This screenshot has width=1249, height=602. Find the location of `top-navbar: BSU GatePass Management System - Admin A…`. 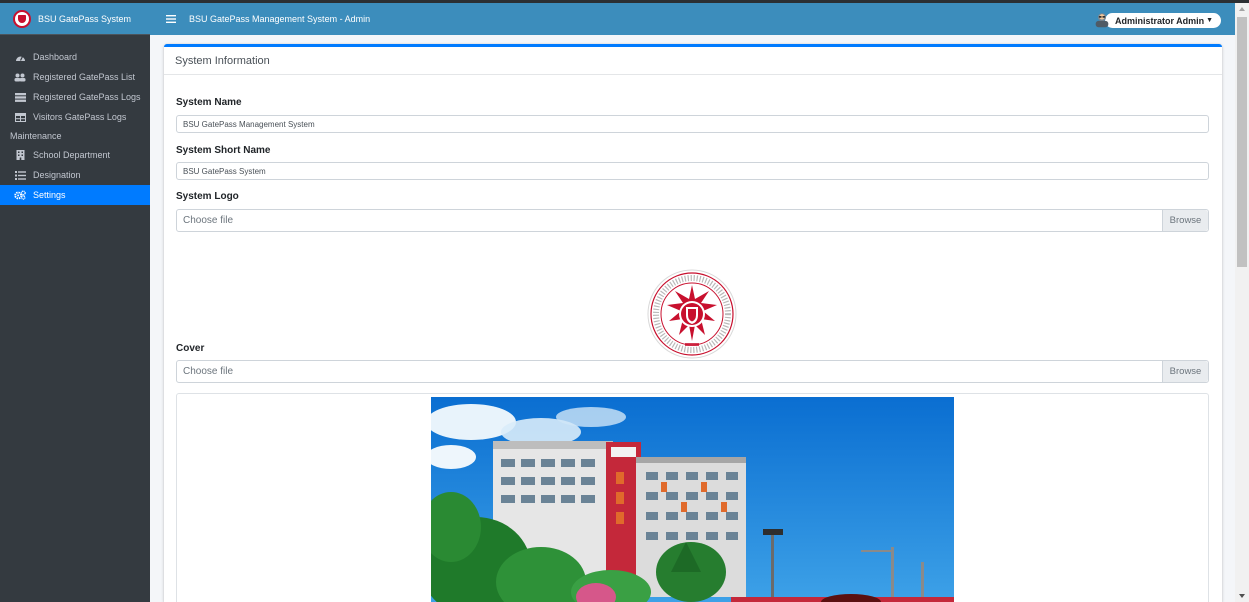

top-navbar: BSU GatePass Management System - Admin A… is located at coordinates (692, 19).